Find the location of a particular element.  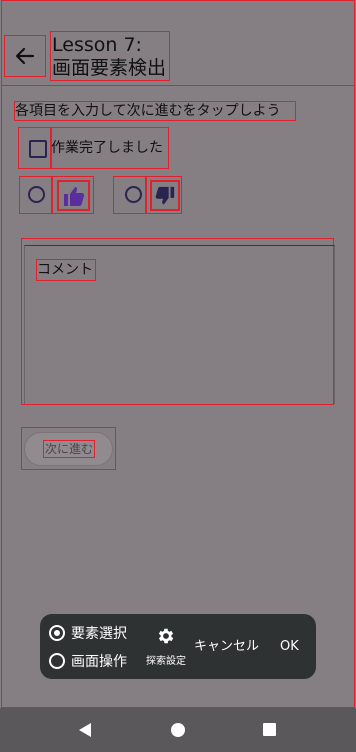

checkbox-label: 作業完了しました is located at coordinates (109, 148).